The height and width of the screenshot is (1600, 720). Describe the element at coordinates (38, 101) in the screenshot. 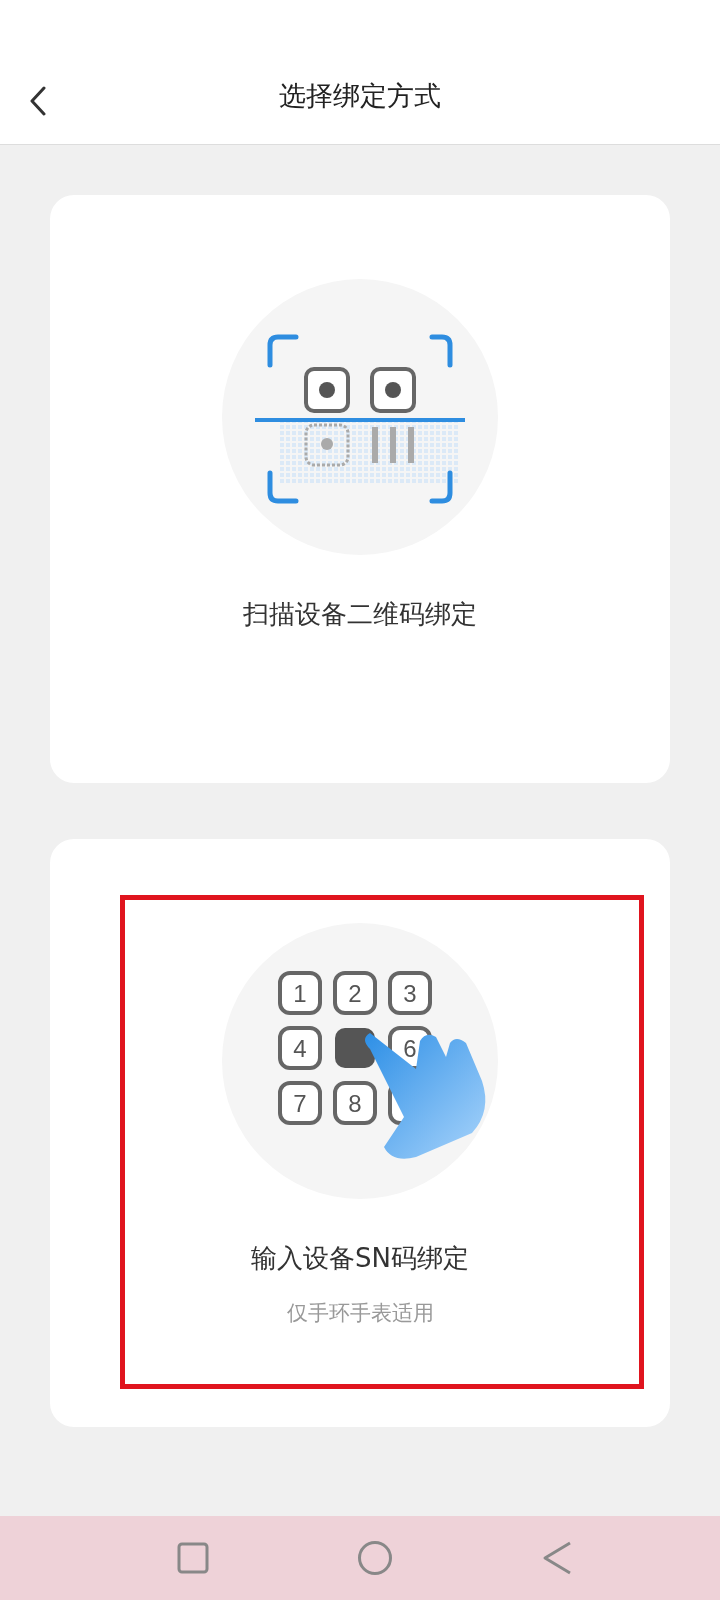

I see `back-icon` at that location.